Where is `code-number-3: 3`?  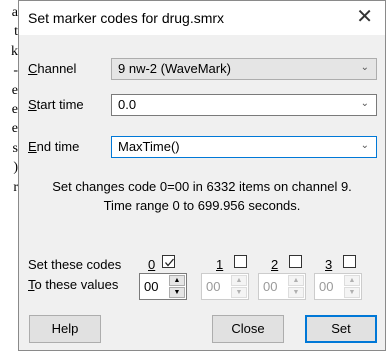
code-number-3: 3 is located at coordinates (329, 264).